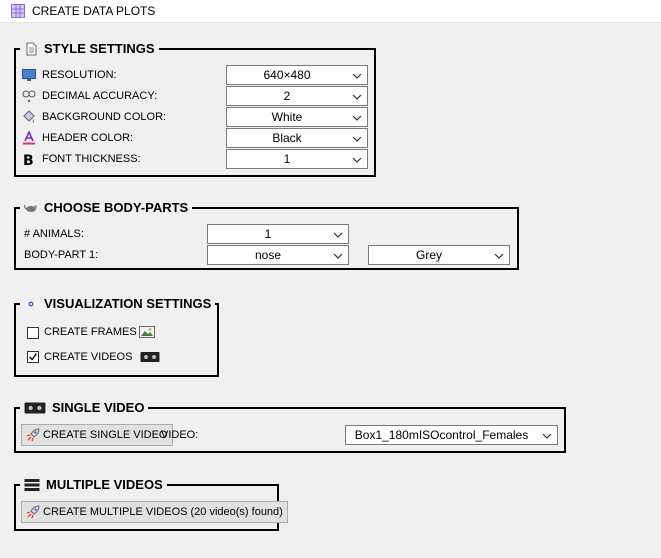  I want to click on body-part-1-dropdown: nose, so click(278, 255).